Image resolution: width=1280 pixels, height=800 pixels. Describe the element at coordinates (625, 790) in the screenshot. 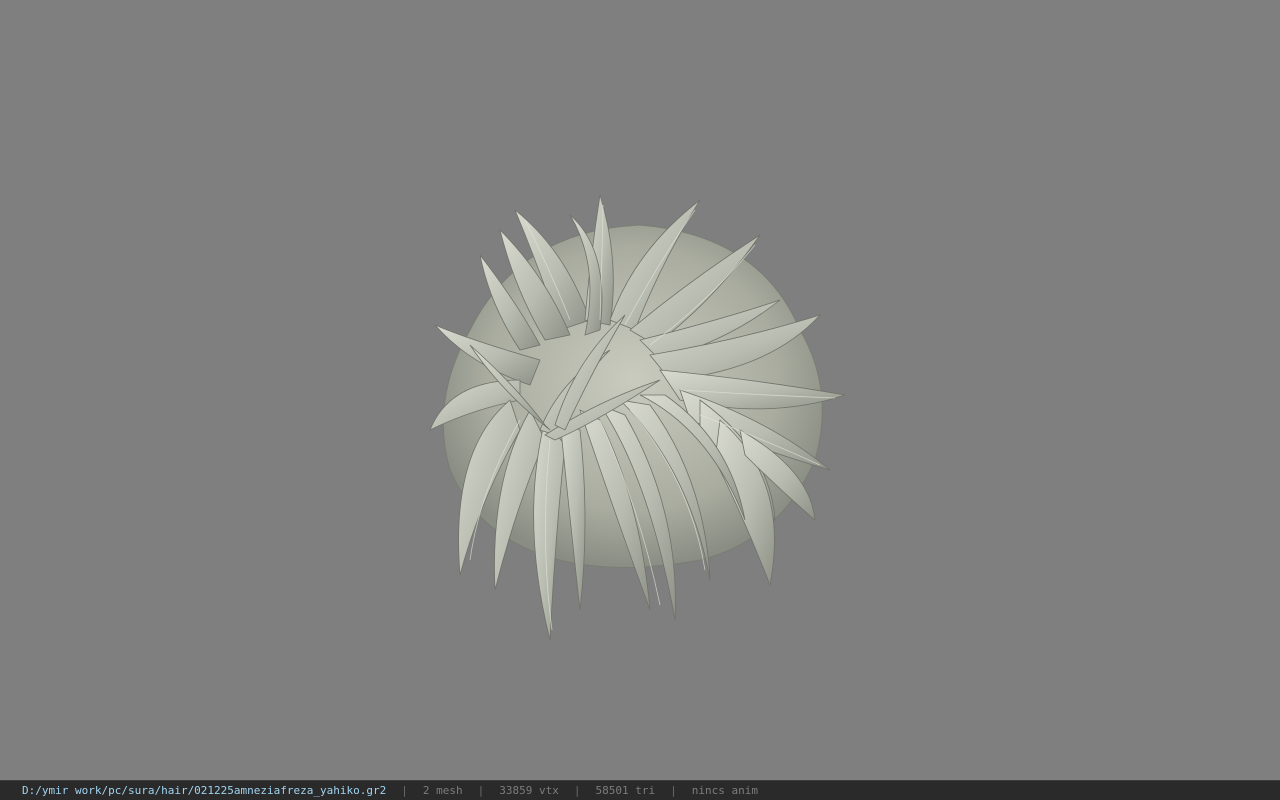

I see `triangle-count-label: 58501 tri` at that location.